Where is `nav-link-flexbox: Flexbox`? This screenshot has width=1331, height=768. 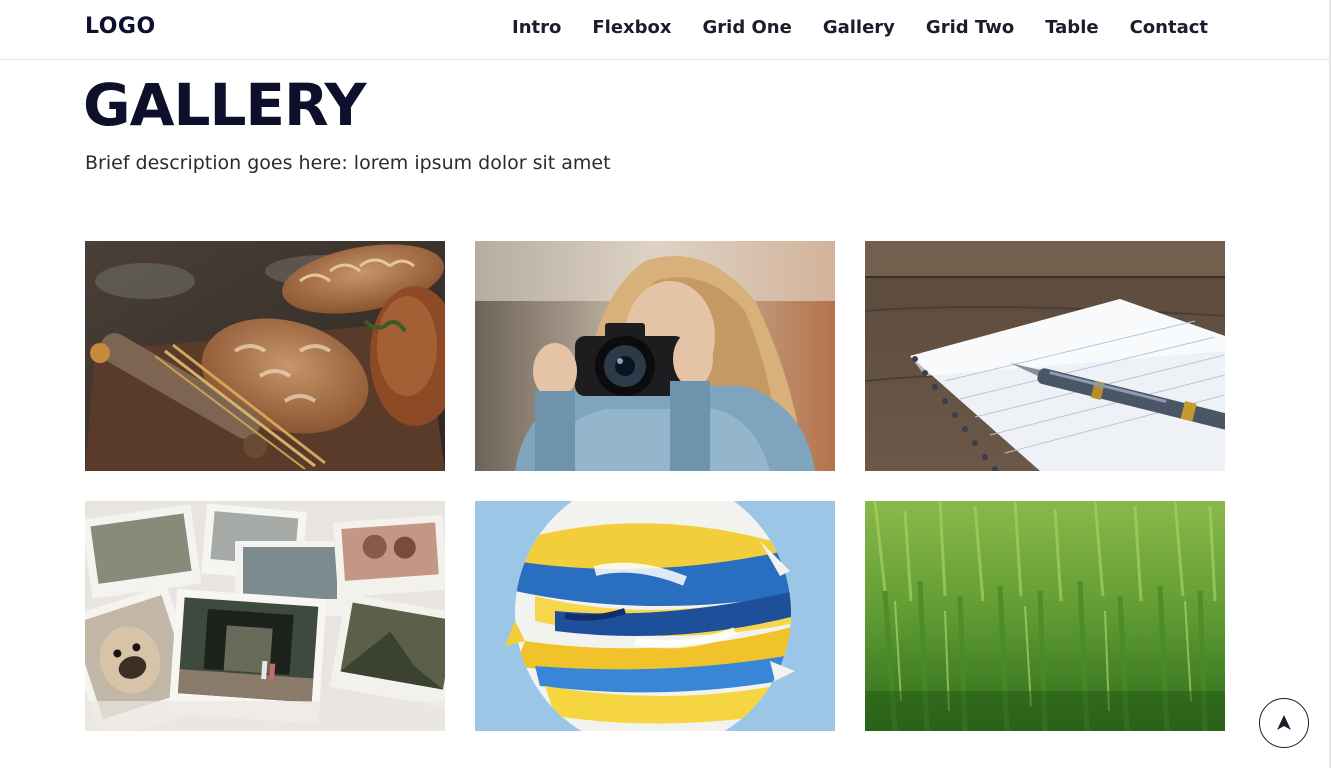 nav-link-flexbox: Flexbox is located at coordinates (631, 27).